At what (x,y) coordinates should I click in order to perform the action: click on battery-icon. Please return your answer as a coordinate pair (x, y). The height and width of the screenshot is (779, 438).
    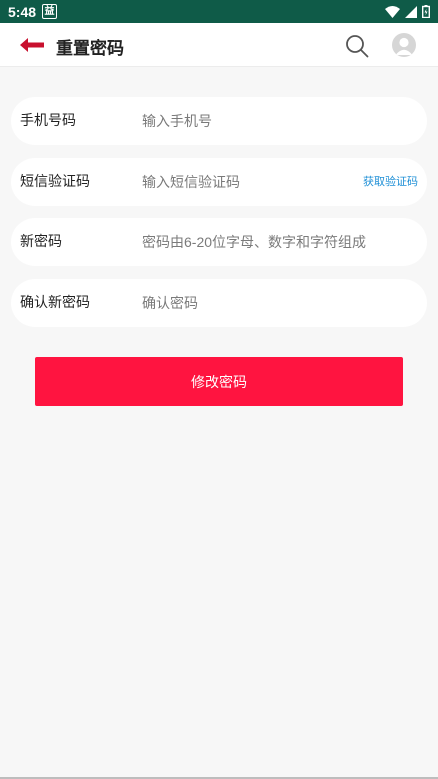
    Looking at the image, I should click on (426, 11).